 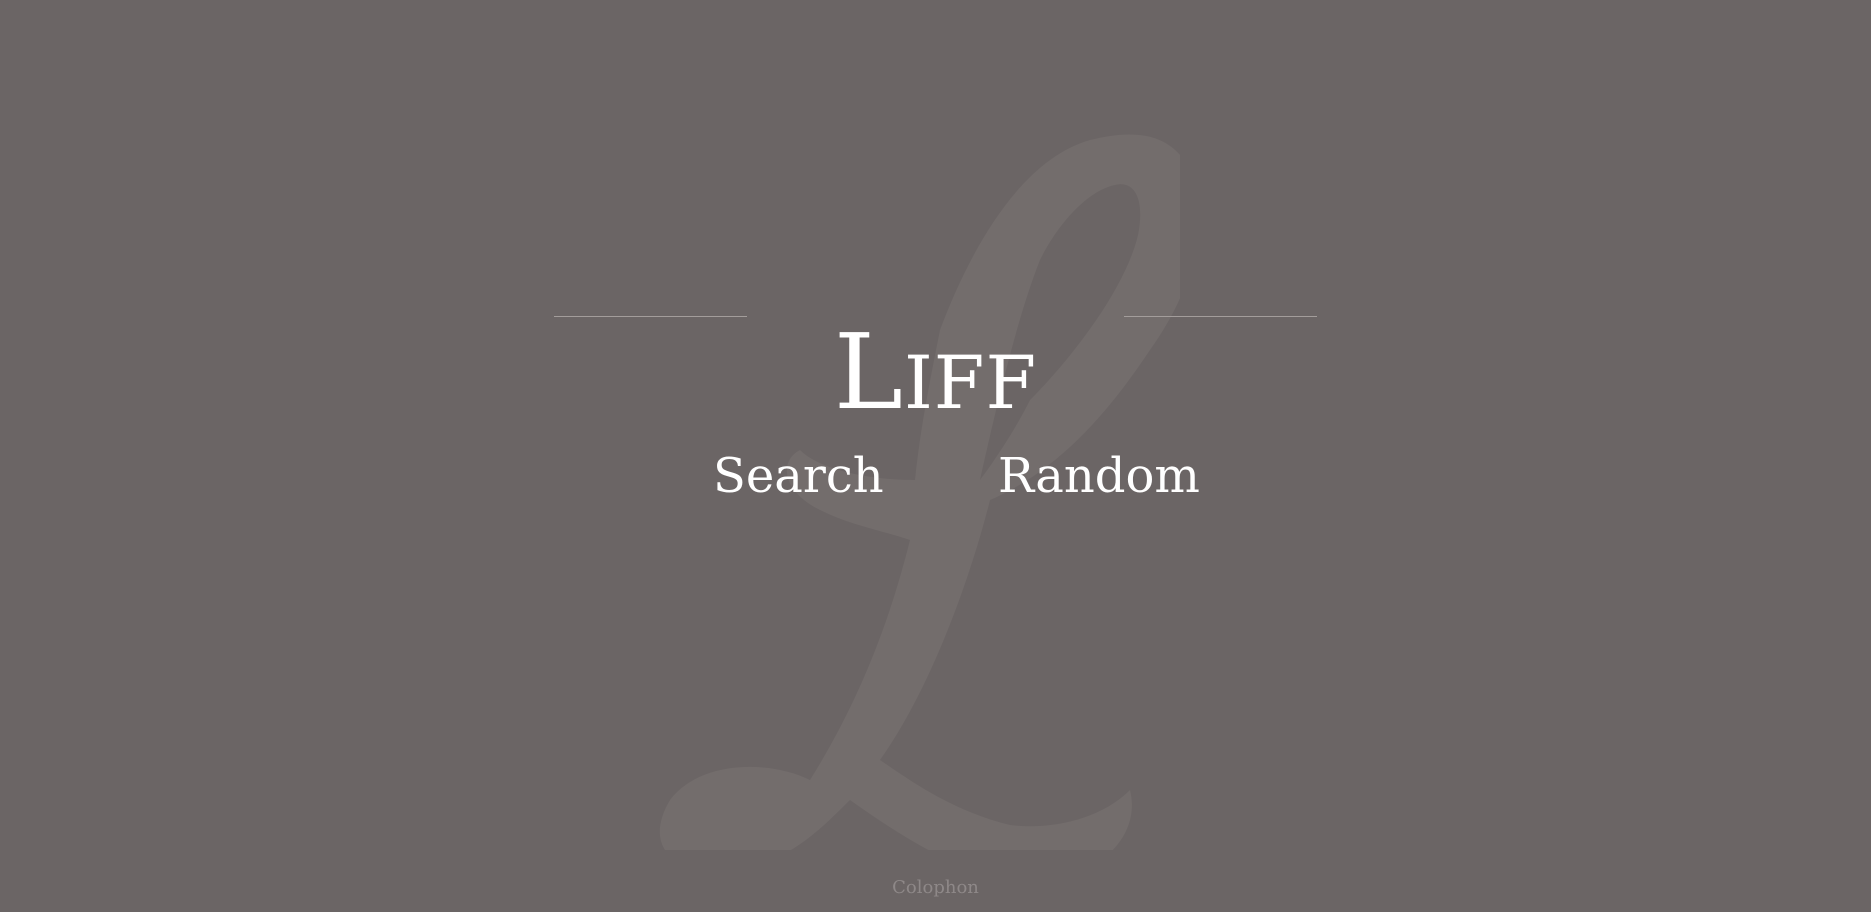 I want to click on site-title: Liff, so click(x=935, y=372).